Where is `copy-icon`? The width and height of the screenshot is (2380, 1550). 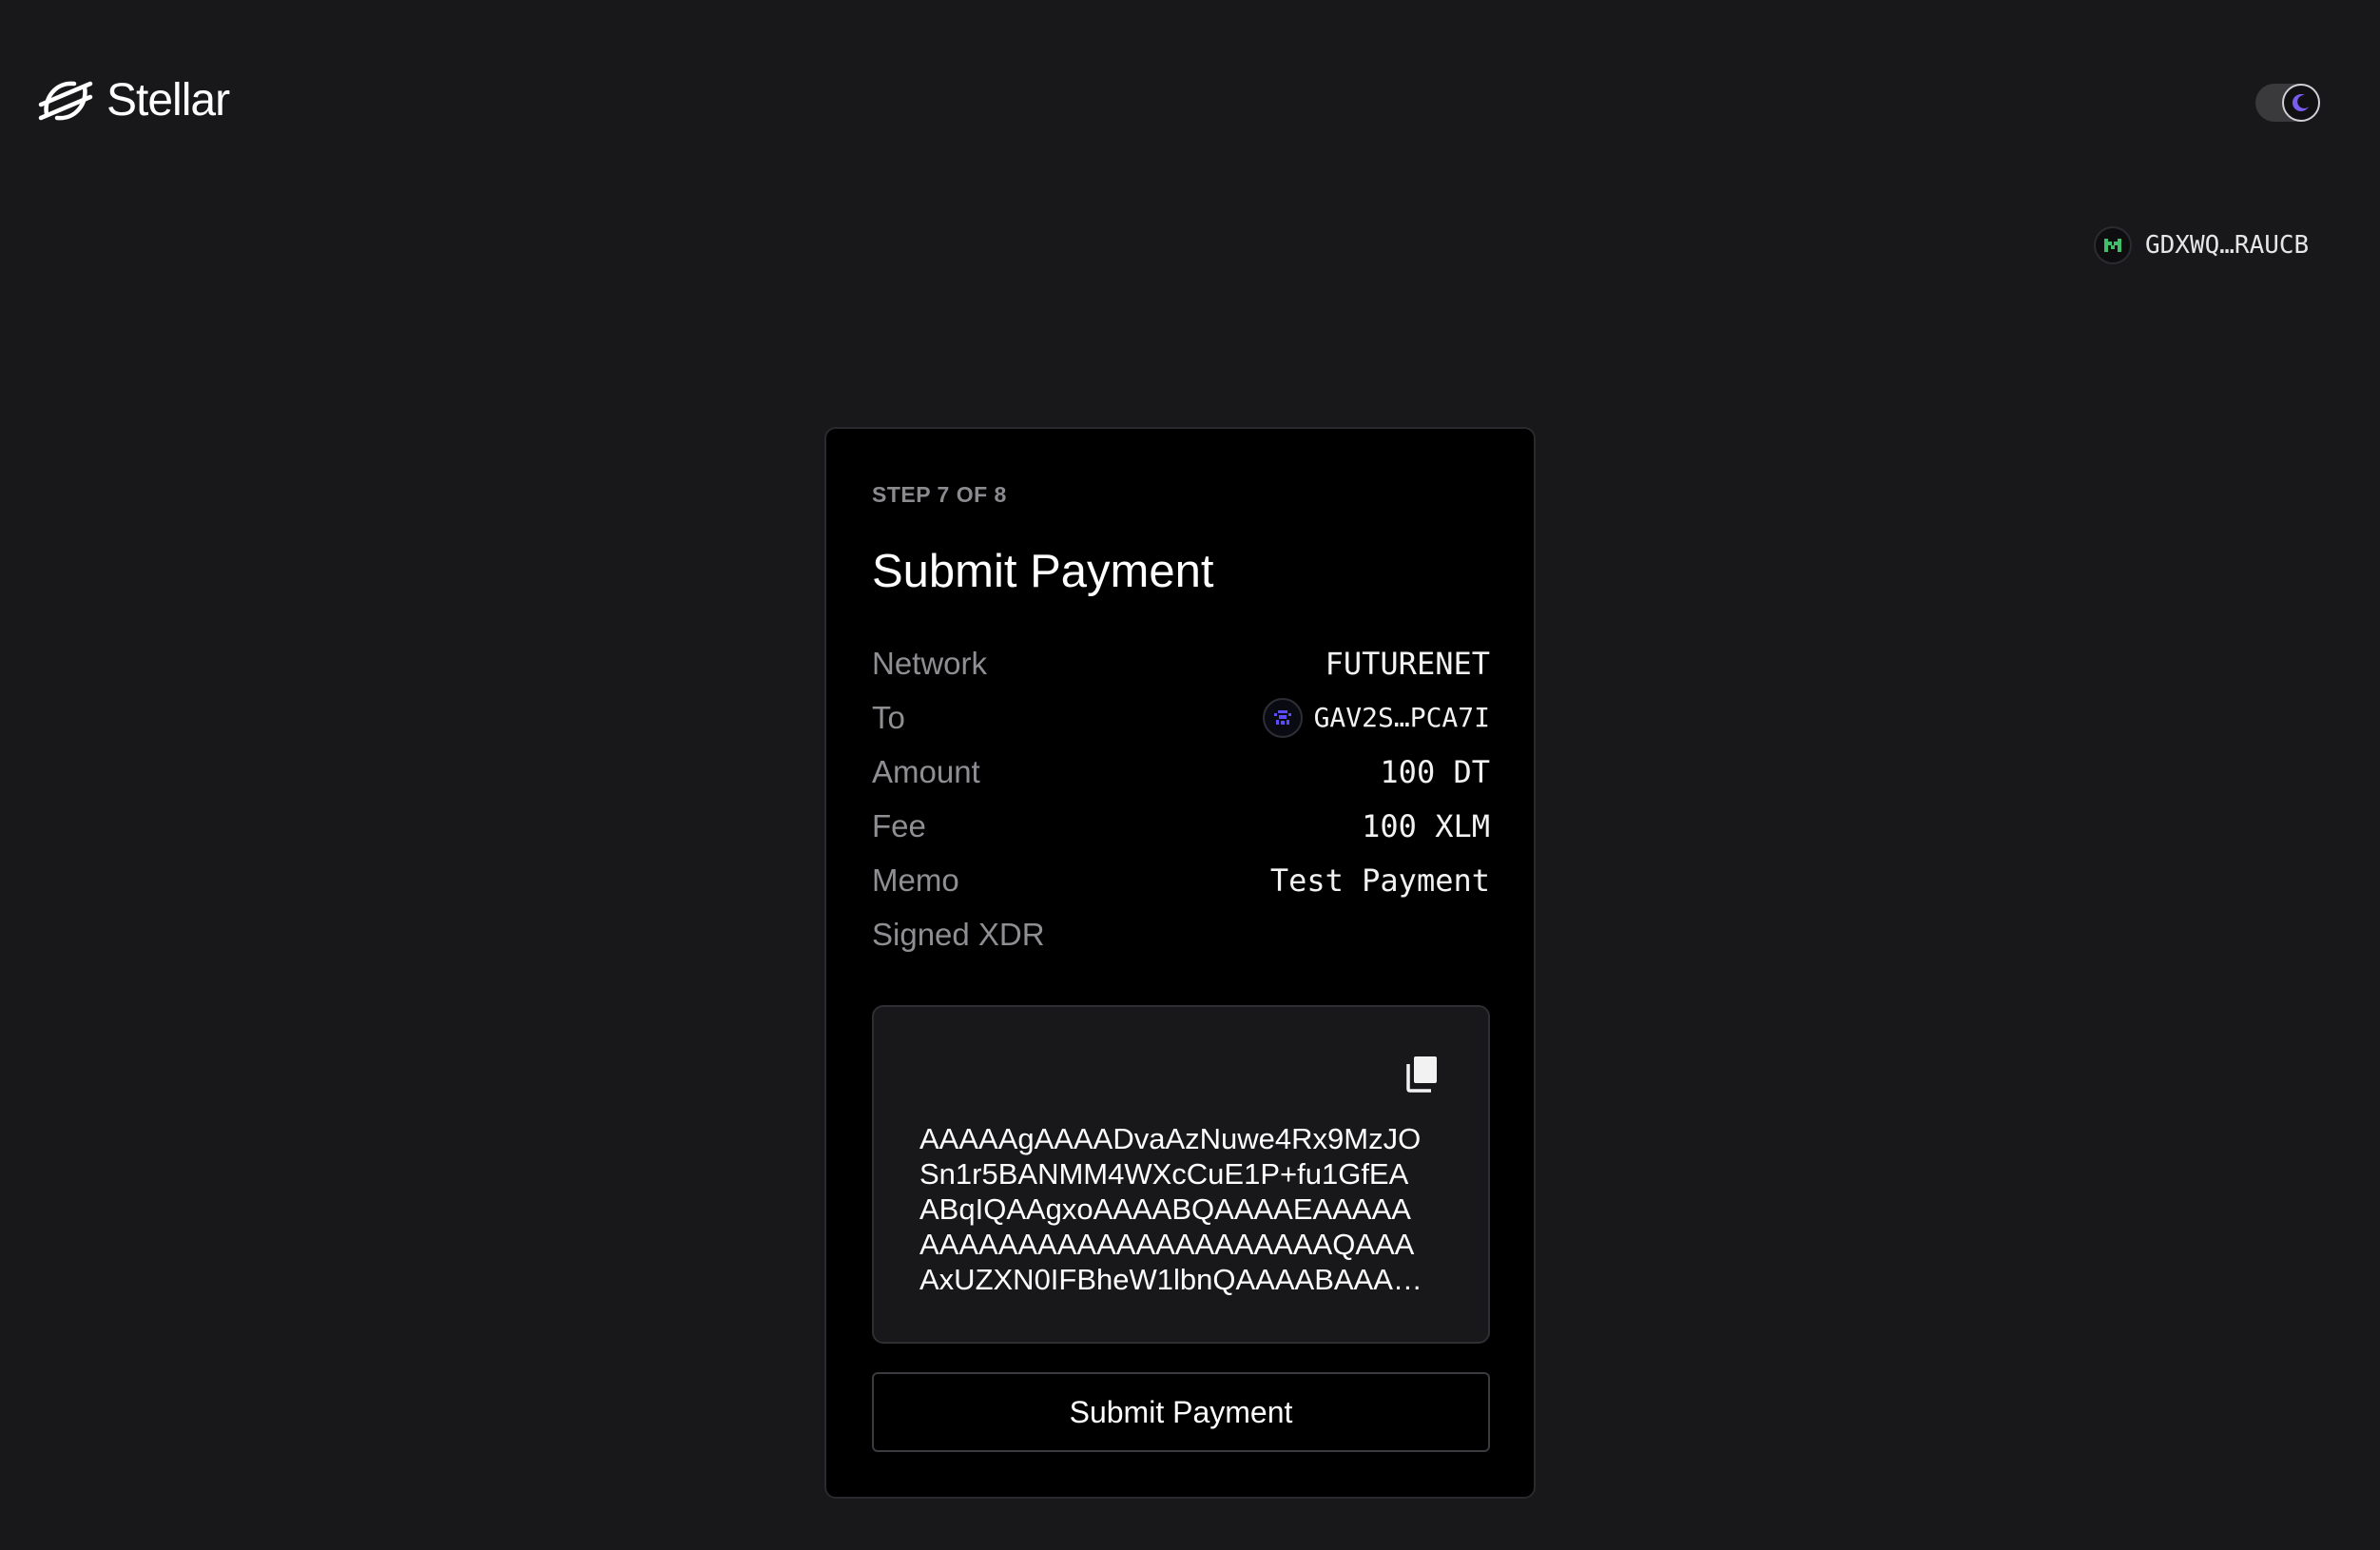 copy-icon is located at coordinates (1421, 1074).